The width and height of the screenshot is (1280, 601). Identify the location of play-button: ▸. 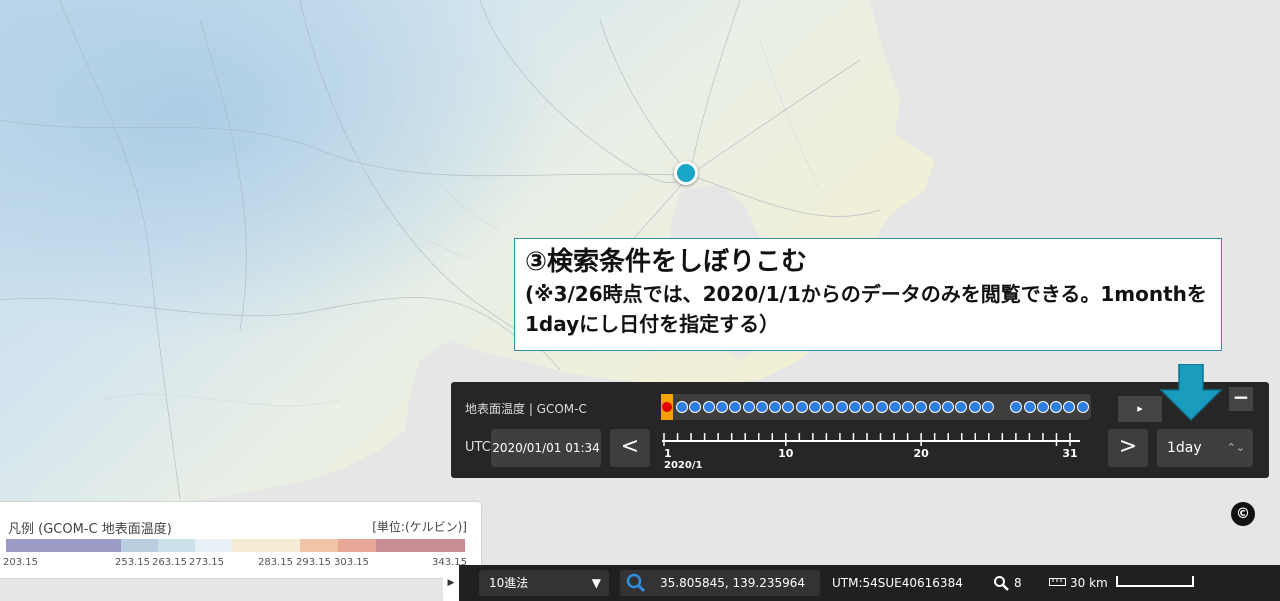
(1140, 409).